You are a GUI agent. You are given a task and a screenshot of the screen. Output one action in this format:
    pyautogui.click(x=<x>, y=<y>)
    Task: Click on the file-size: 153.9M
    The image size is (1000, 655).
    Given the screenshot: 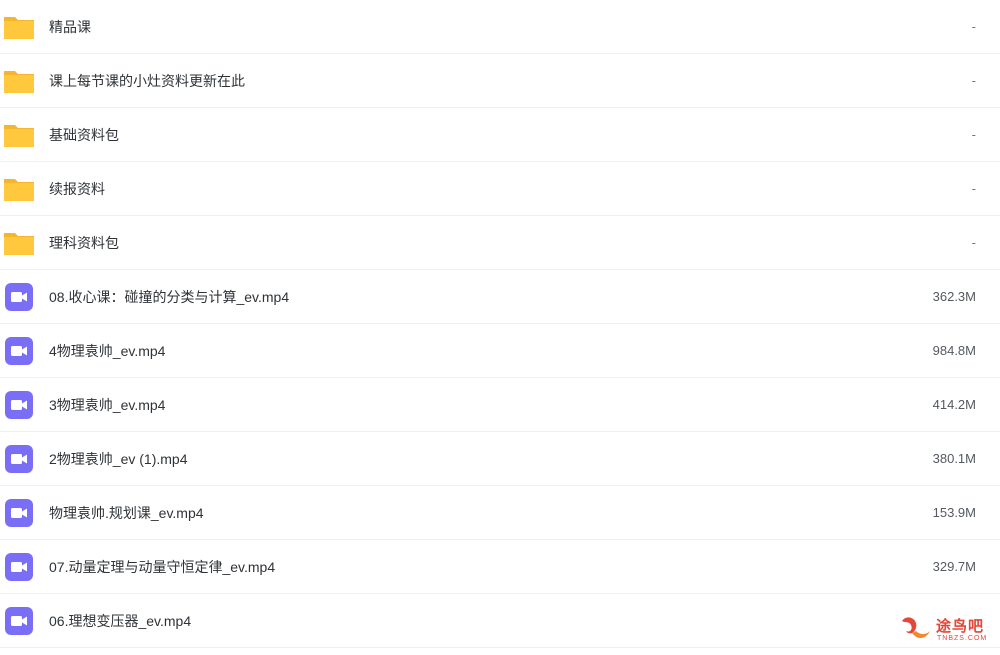 What is the action you would take?
    pyautogui.click(x=954, y=512)
    